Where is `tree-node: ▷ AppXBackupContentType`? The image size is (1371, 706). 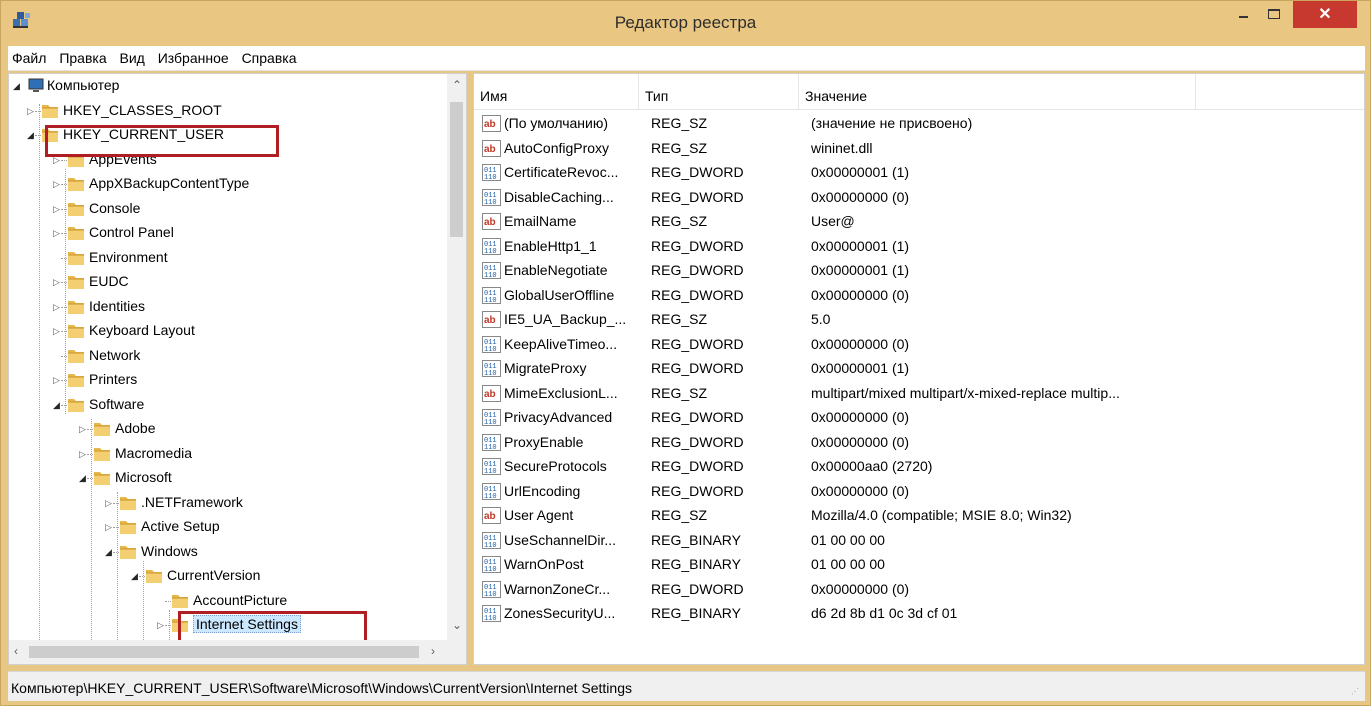 tree-node: ▷ AppXBackupContentType is located at coordinates (225, 184).